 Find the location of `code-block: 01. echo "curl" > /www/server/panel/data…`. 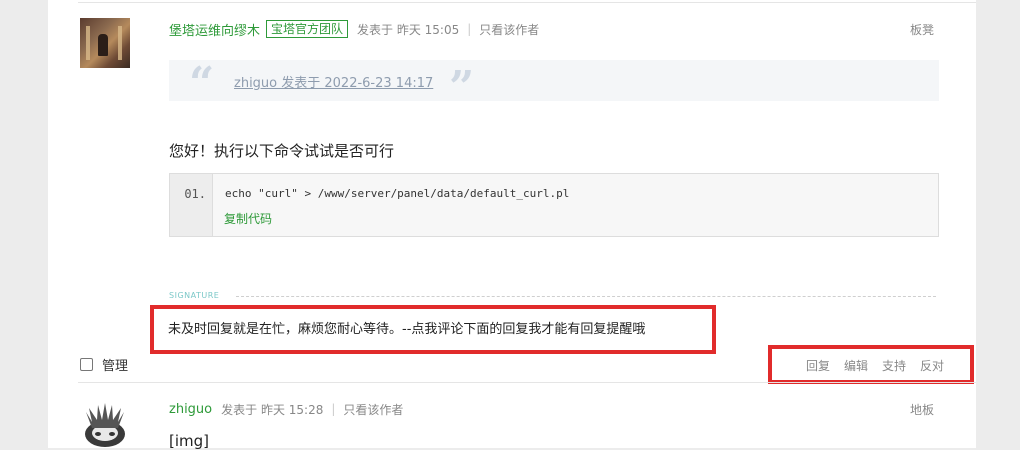

code-block: 01. echo "curl" > /www/server/panel/data… is located at coordinates (554, 205).